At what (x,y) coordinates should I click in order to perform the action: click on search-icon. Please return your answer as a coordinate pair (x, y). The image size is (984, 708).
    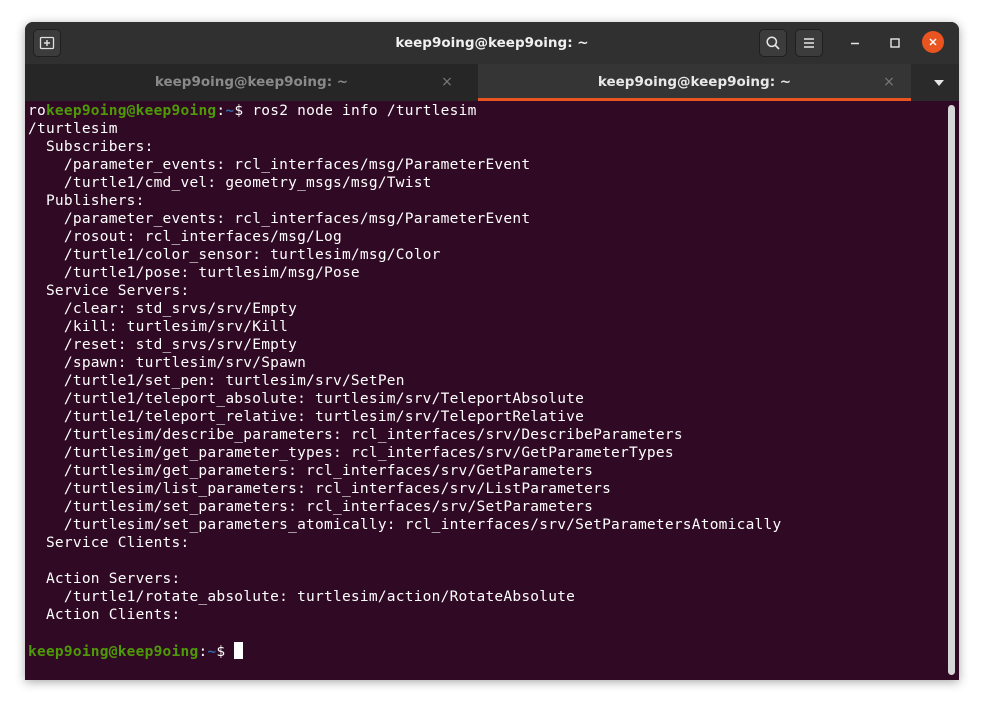
    Looking at the image, I should click on (773, 43).